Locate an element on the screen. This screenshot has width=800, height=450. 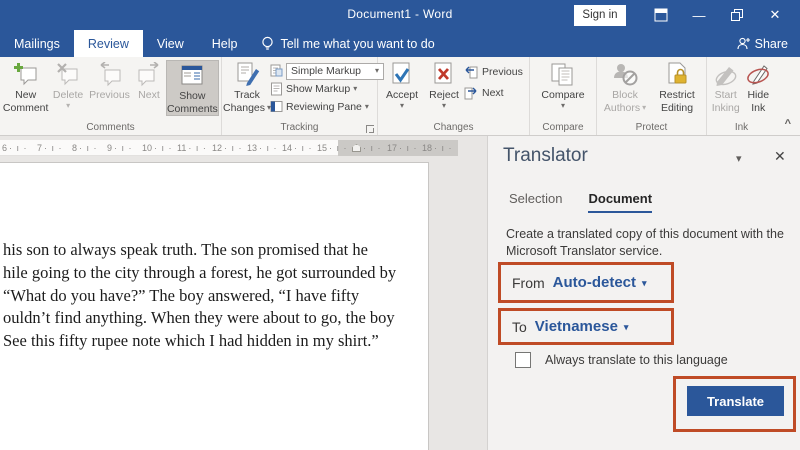
new-comment-button: New Comment is located at coordinates (25, 87).